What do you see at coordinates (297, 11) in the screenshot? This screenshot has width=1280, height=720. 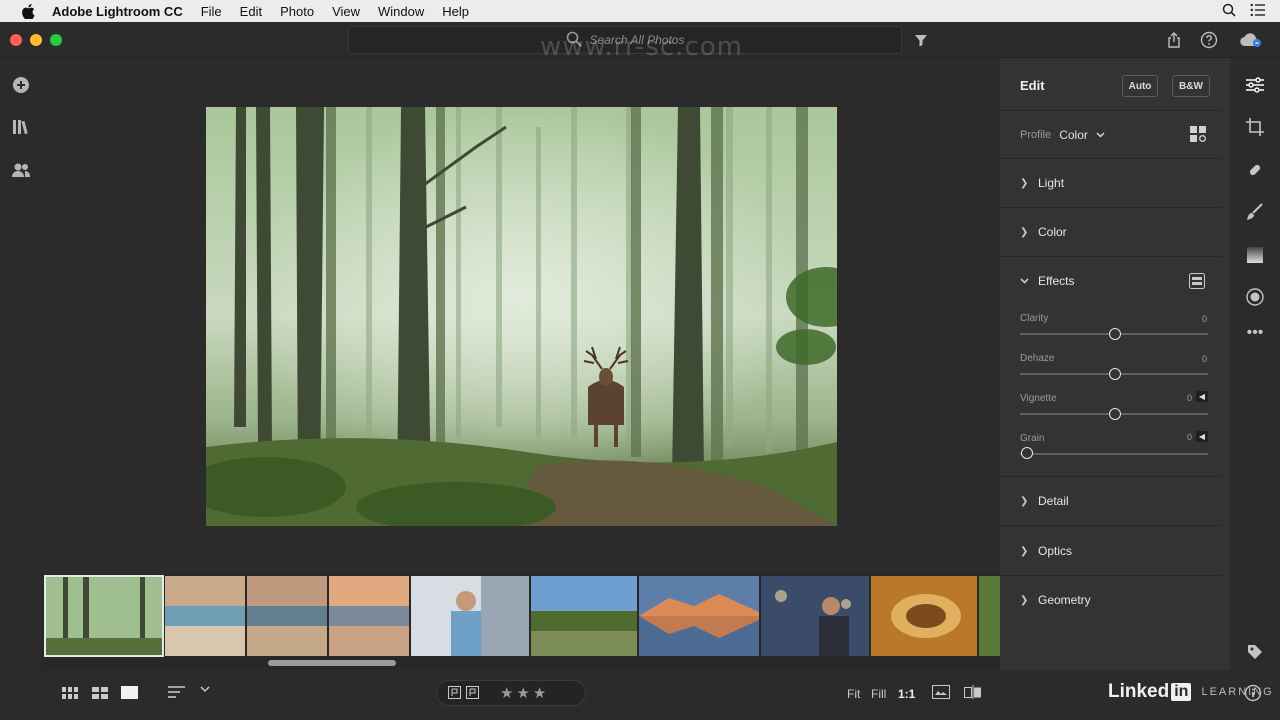 I see `menu-photo: Photo` at bounding box center [297, 11].